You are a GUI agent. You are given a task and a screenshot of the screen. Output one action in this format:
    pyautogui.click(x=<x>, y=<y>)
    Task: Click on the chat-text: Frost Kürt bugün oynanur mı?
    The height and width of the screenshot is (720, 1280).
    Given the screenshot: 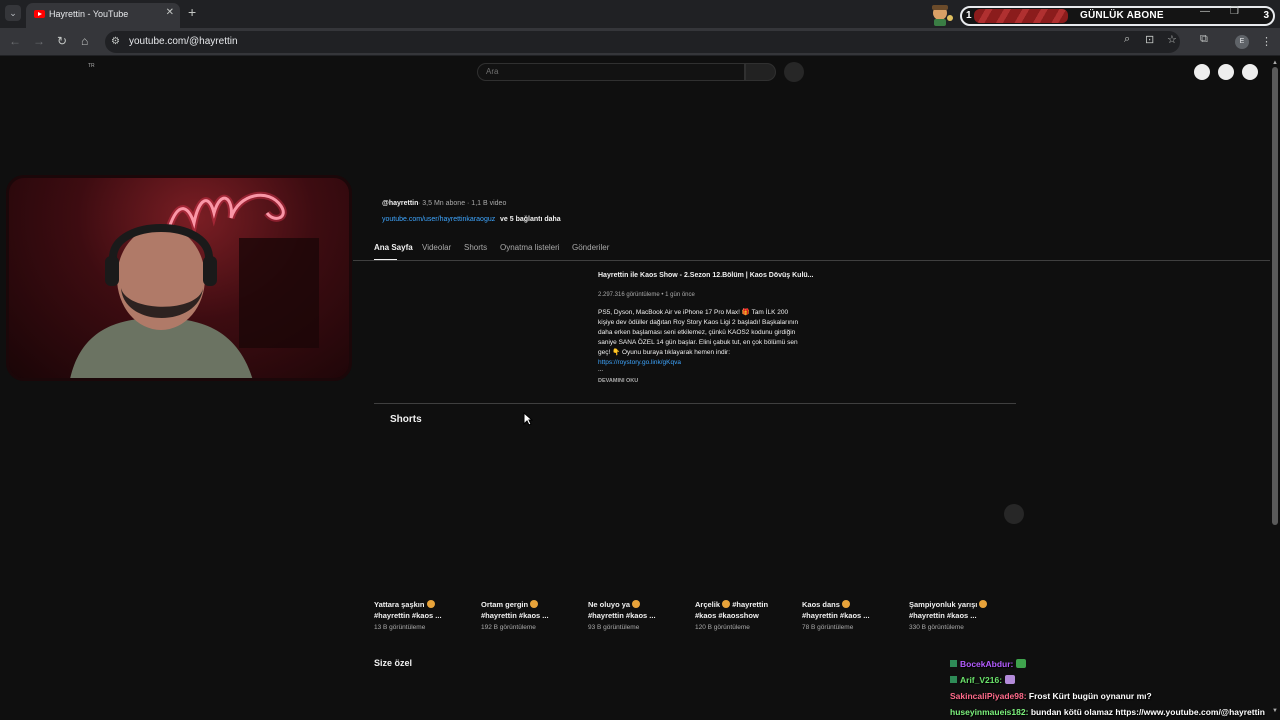 What is the action you would take?
    pyautogui.click(x=1090, y=696)
    